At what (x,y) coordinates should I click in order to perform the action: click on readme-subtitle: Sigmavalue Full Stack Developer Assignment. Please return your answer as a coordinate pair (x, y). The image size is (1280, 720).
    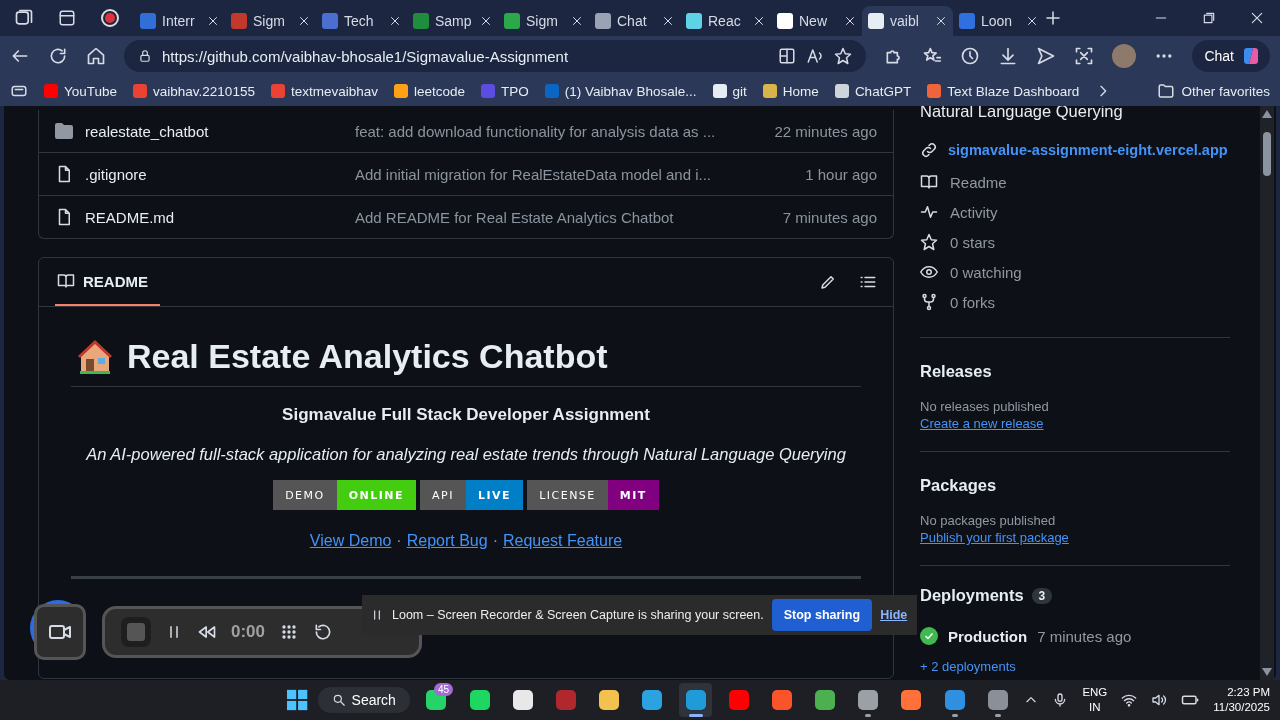
    Looking at the image, I should click on (466, 415).